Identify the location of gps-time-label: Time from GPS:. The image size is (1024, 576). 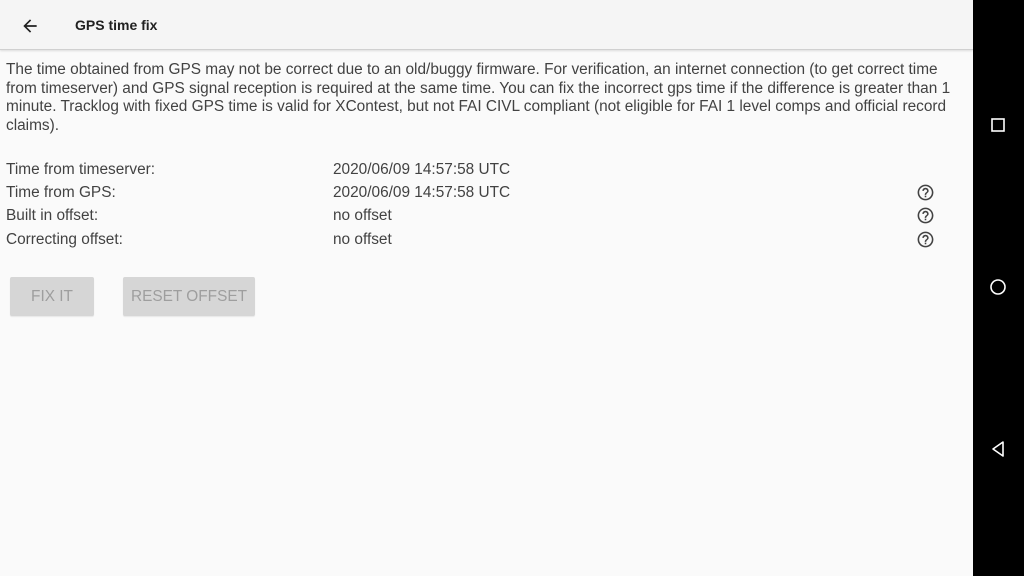
(61, 192).